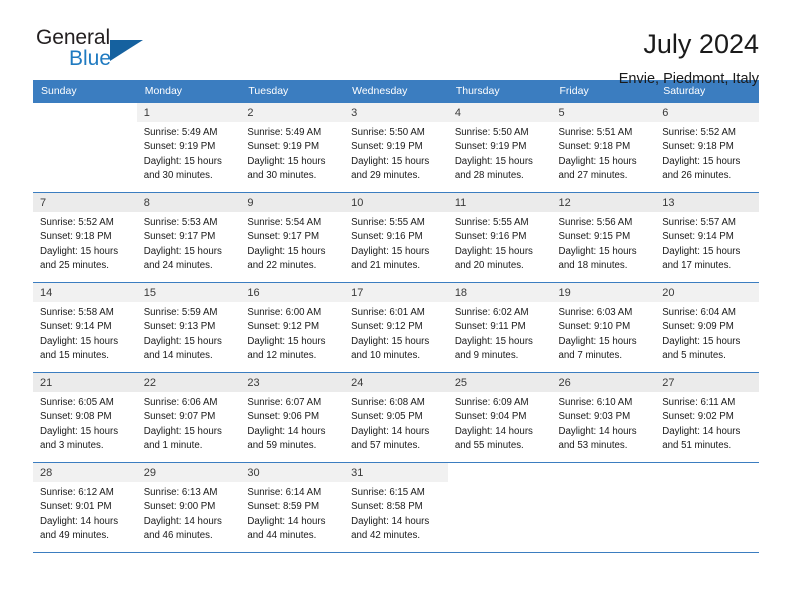 This screenshot has width=792, height=612. I want to click on daylight-text-line2: and 22 minutes., so click(282, 266).